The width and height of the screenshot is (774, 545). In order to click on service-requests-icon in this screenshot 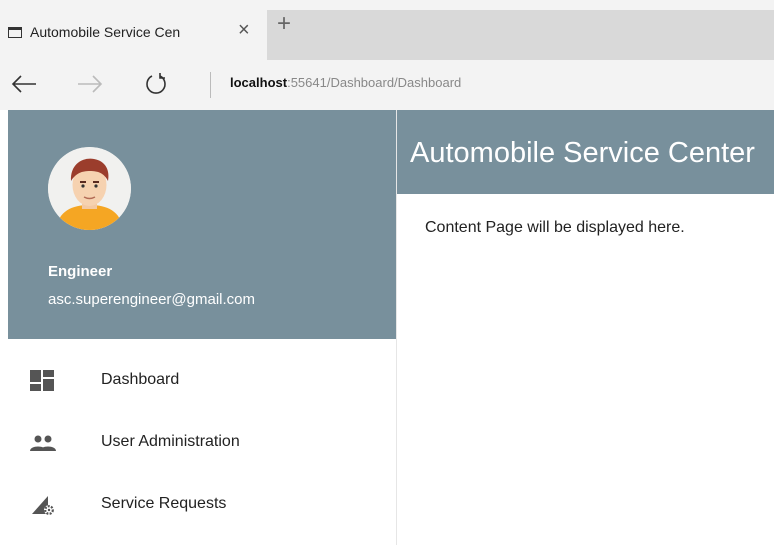, I will do `click(43, 505)`.